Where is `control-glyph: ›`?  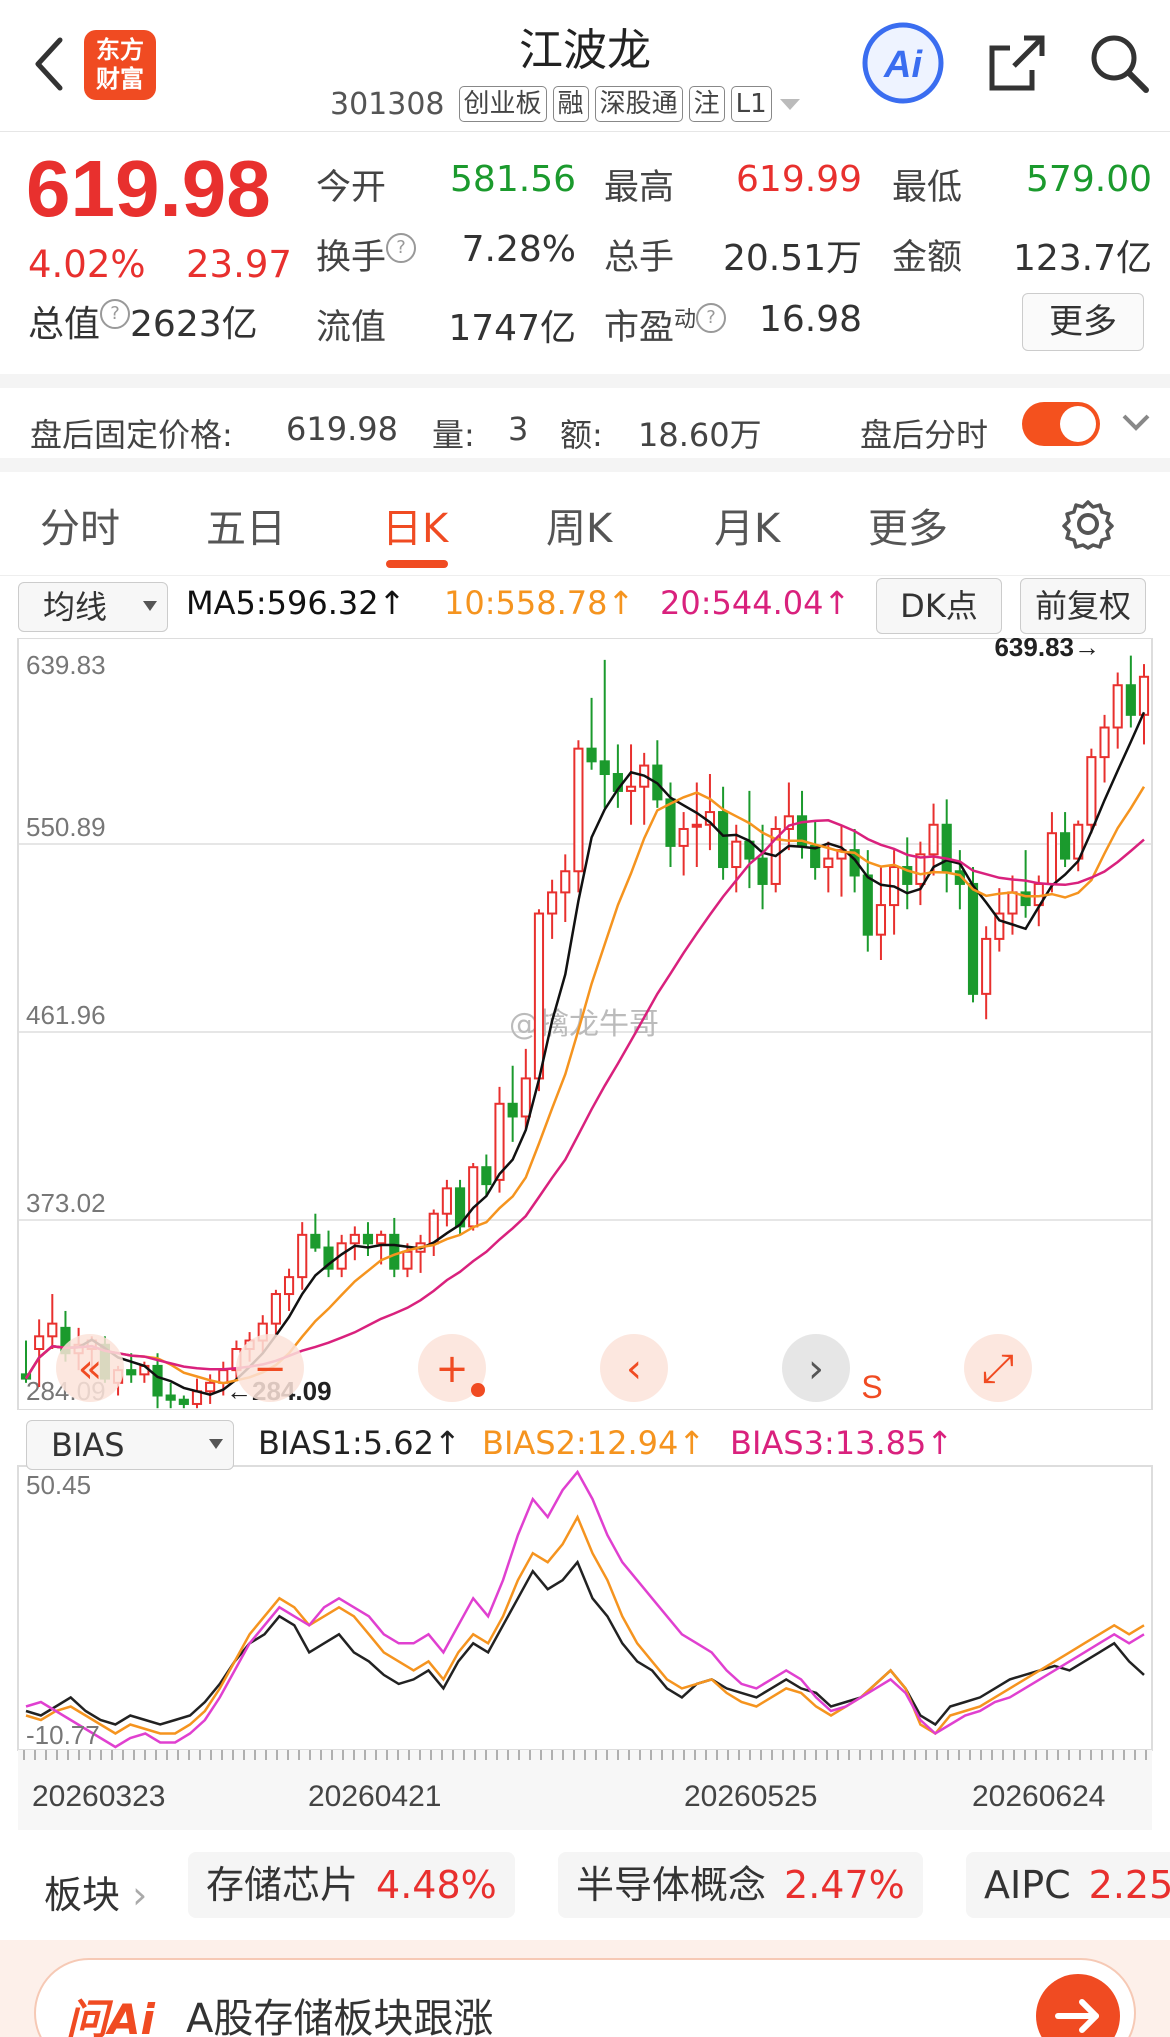 control-glyph: › is located at coordinates (816, 1369).